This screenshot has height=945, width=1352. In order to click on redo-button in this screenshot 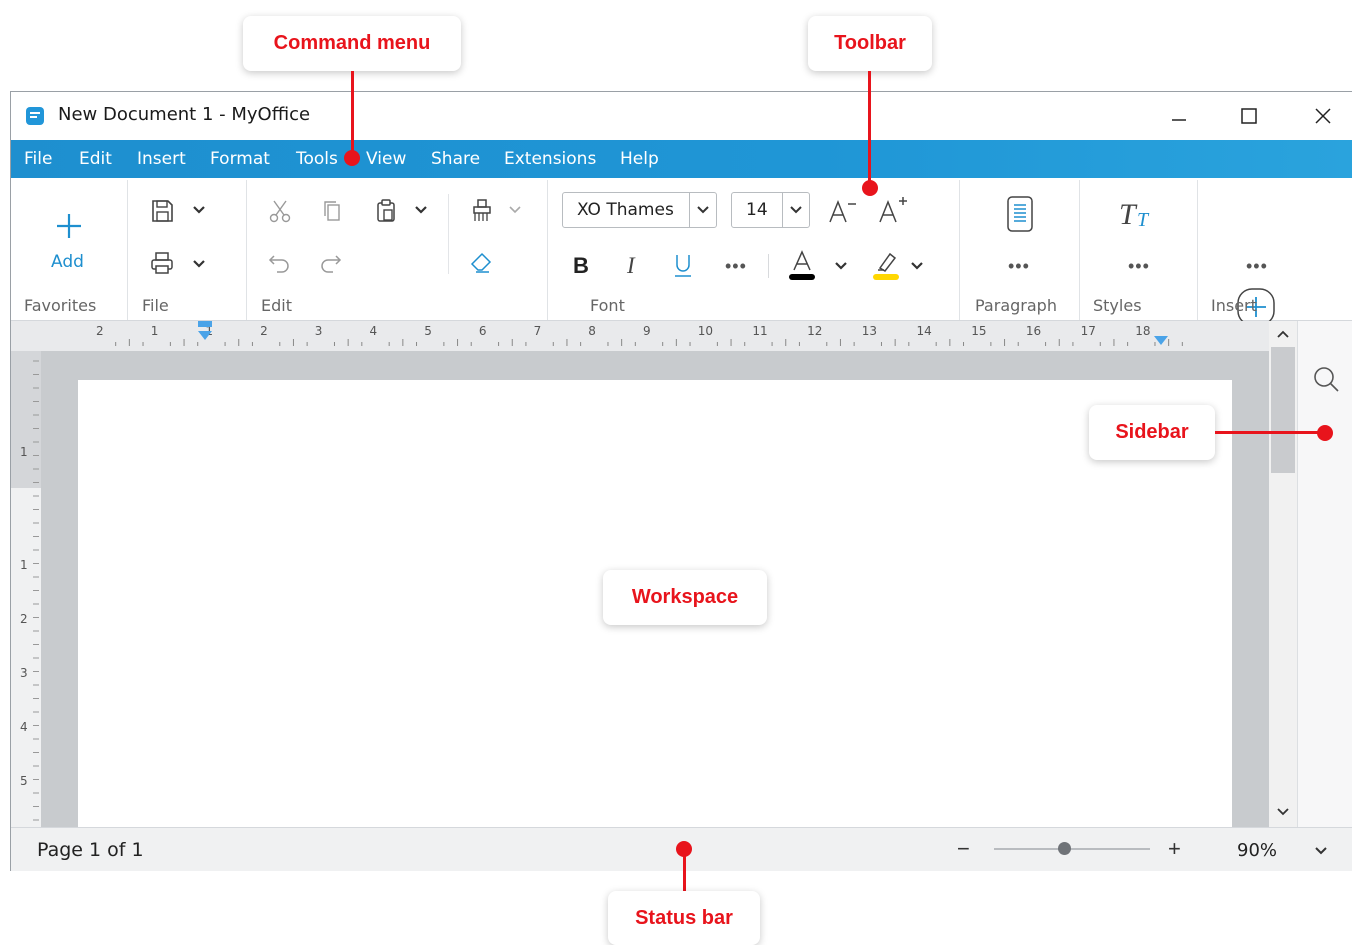, I will do `click(330, 263)`.